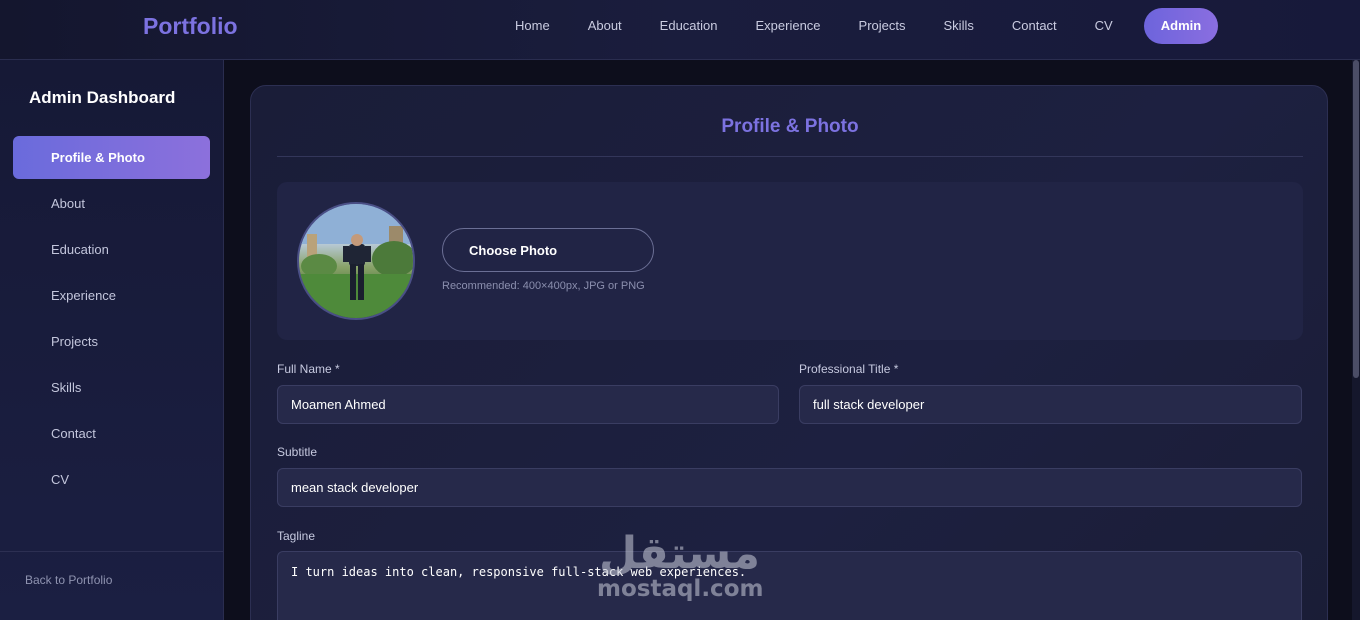 The height and width of the screenshot is (620, 1360). I want to click on nav-home: Home, so click(532, 26).